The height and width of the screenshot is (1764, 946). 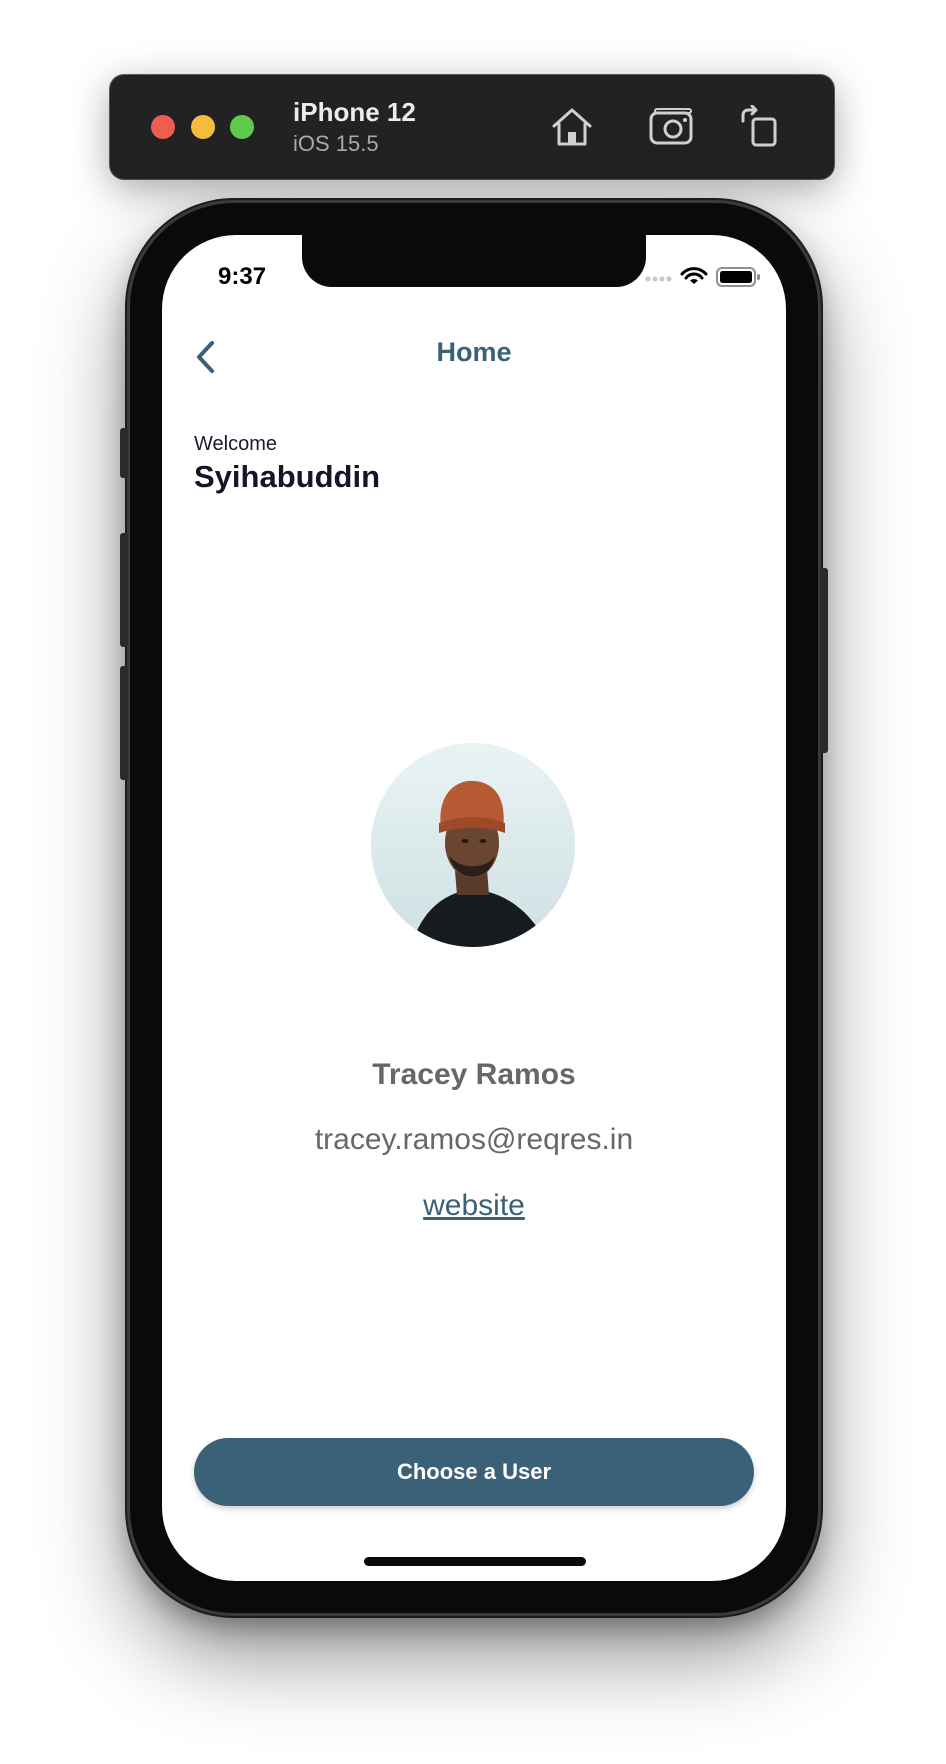 What do you see at coordinates (163, 127) in the screenshot?
I see `close-window-button` at bounding box center [163, 127].